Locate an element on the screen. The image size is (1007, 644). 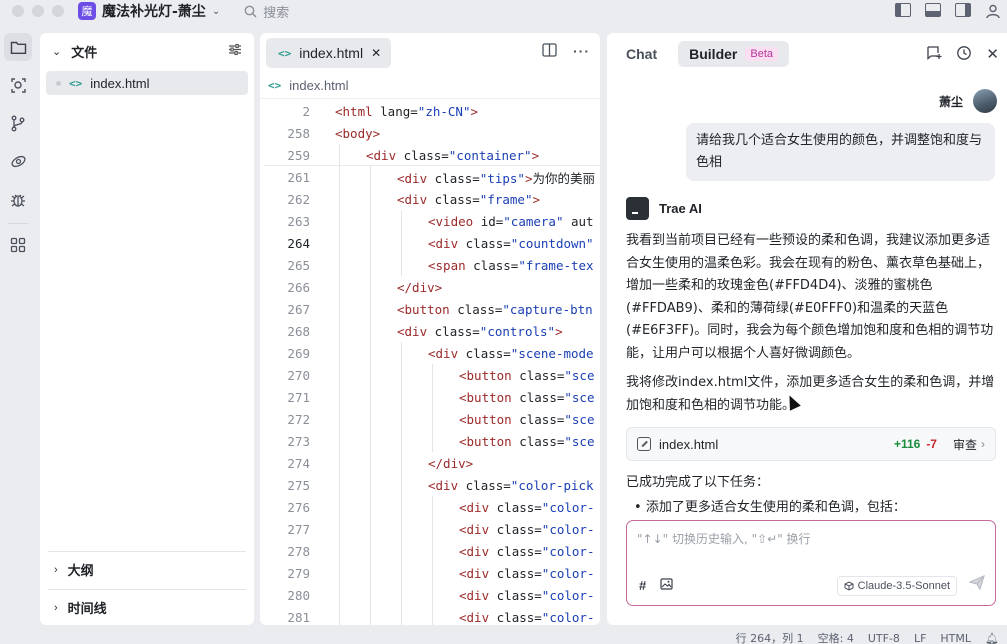
code-text: <div class="frame"> is located at coordinates (469, 199).